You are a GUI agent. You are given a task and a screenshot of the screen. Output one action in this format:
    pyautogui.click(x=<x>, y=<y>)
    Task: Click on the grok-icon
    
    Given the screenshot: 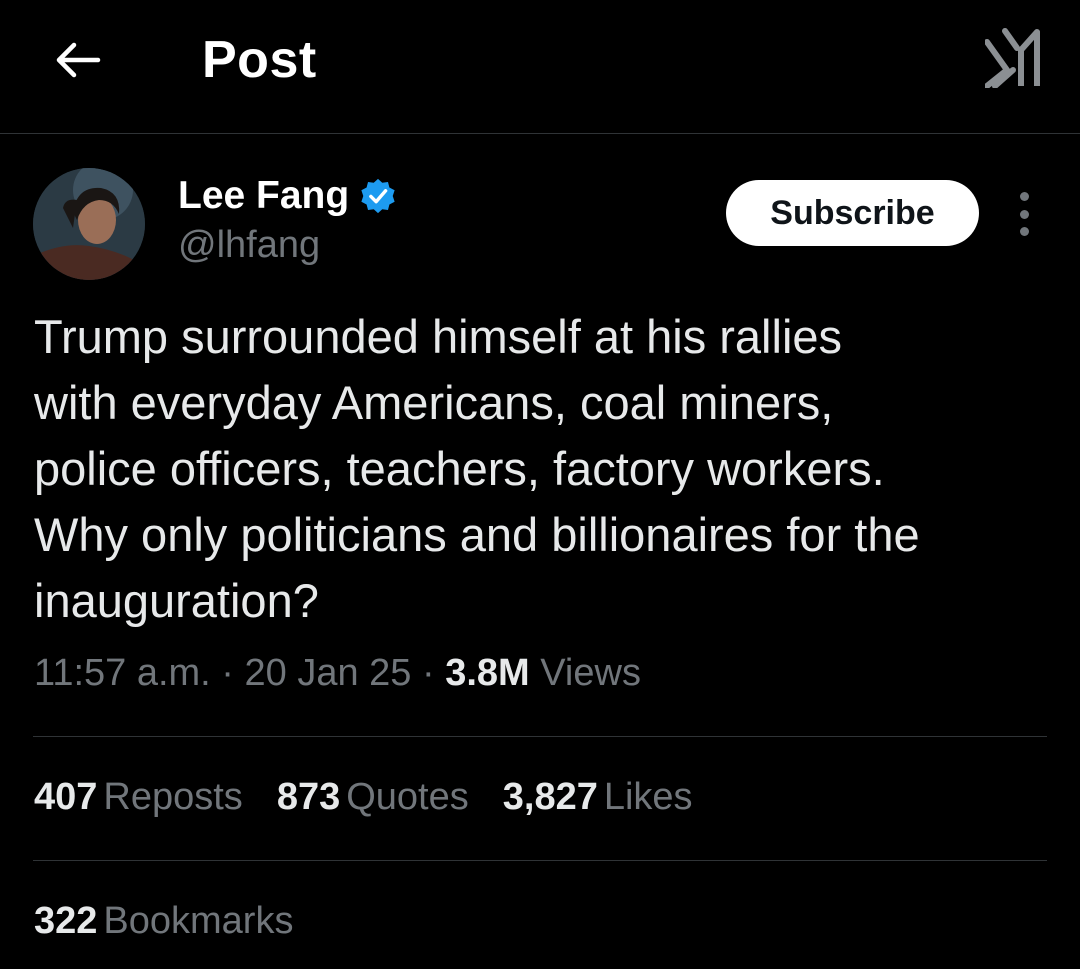 What is the action you would take?
    pyautogui.click(x=1013, y=58)
    